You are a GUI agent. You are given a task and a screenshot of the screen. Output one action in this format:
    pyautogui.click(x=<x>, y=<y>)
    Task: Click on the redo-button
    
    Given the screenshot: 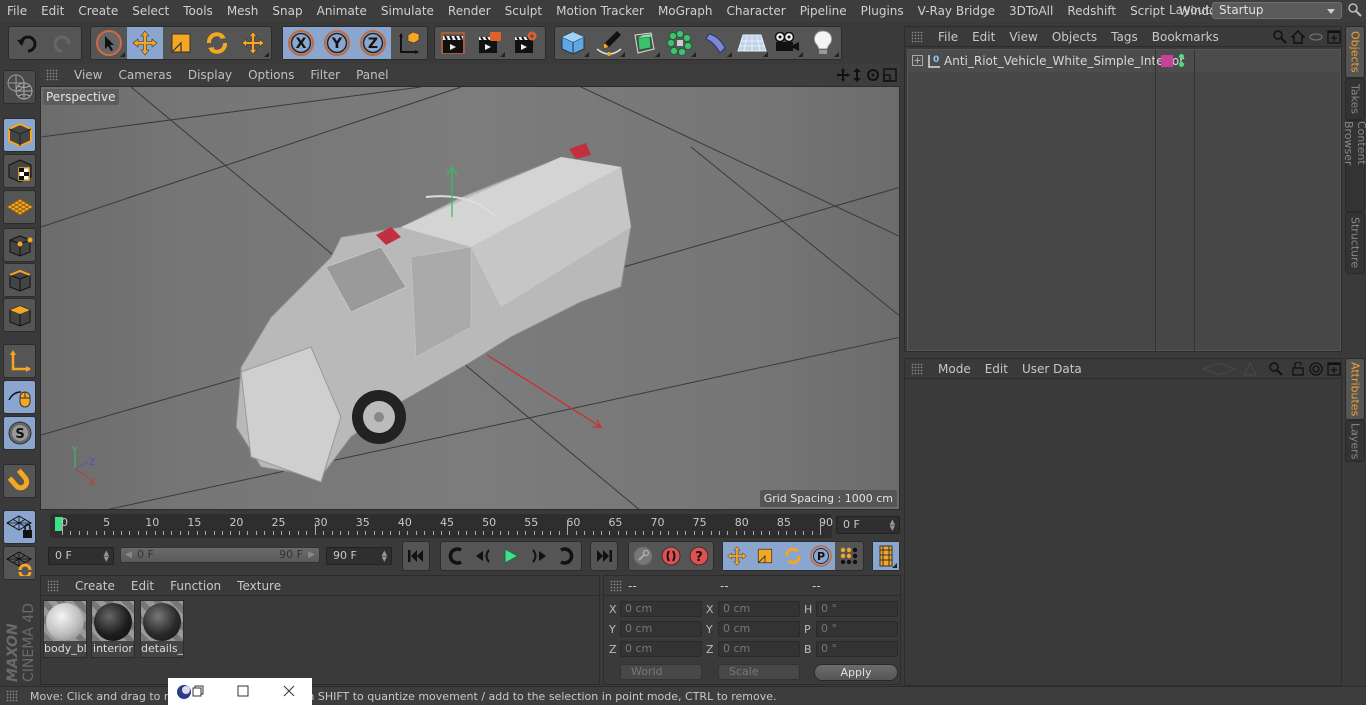 What is the action you would take?
    pyautogui.click(x=63, y=43)
    